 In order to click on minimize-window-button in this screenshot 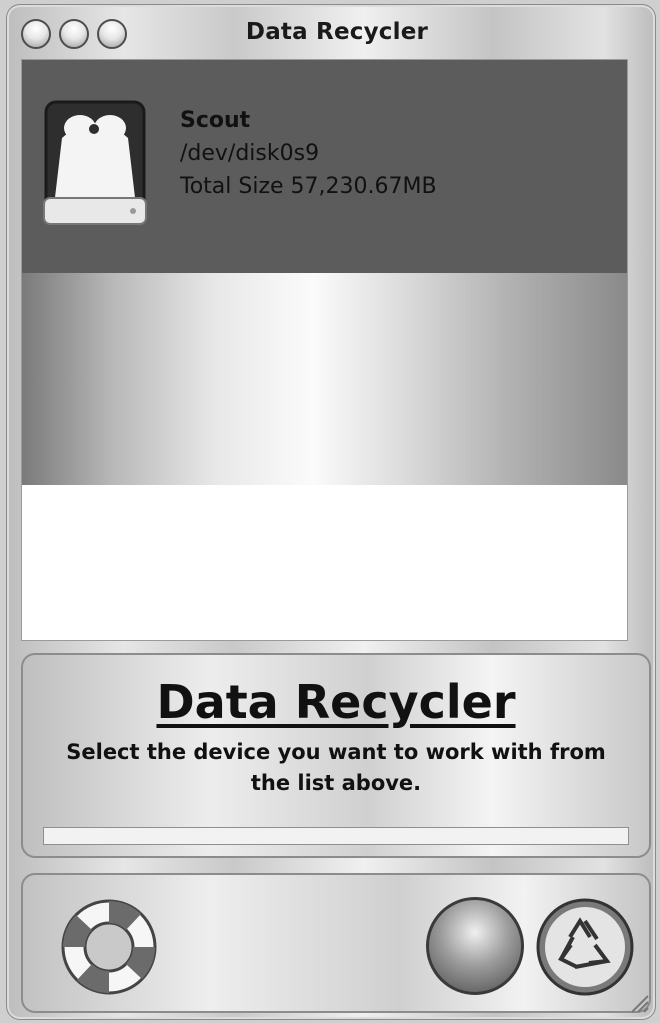, I will do `click(74, 34)`.